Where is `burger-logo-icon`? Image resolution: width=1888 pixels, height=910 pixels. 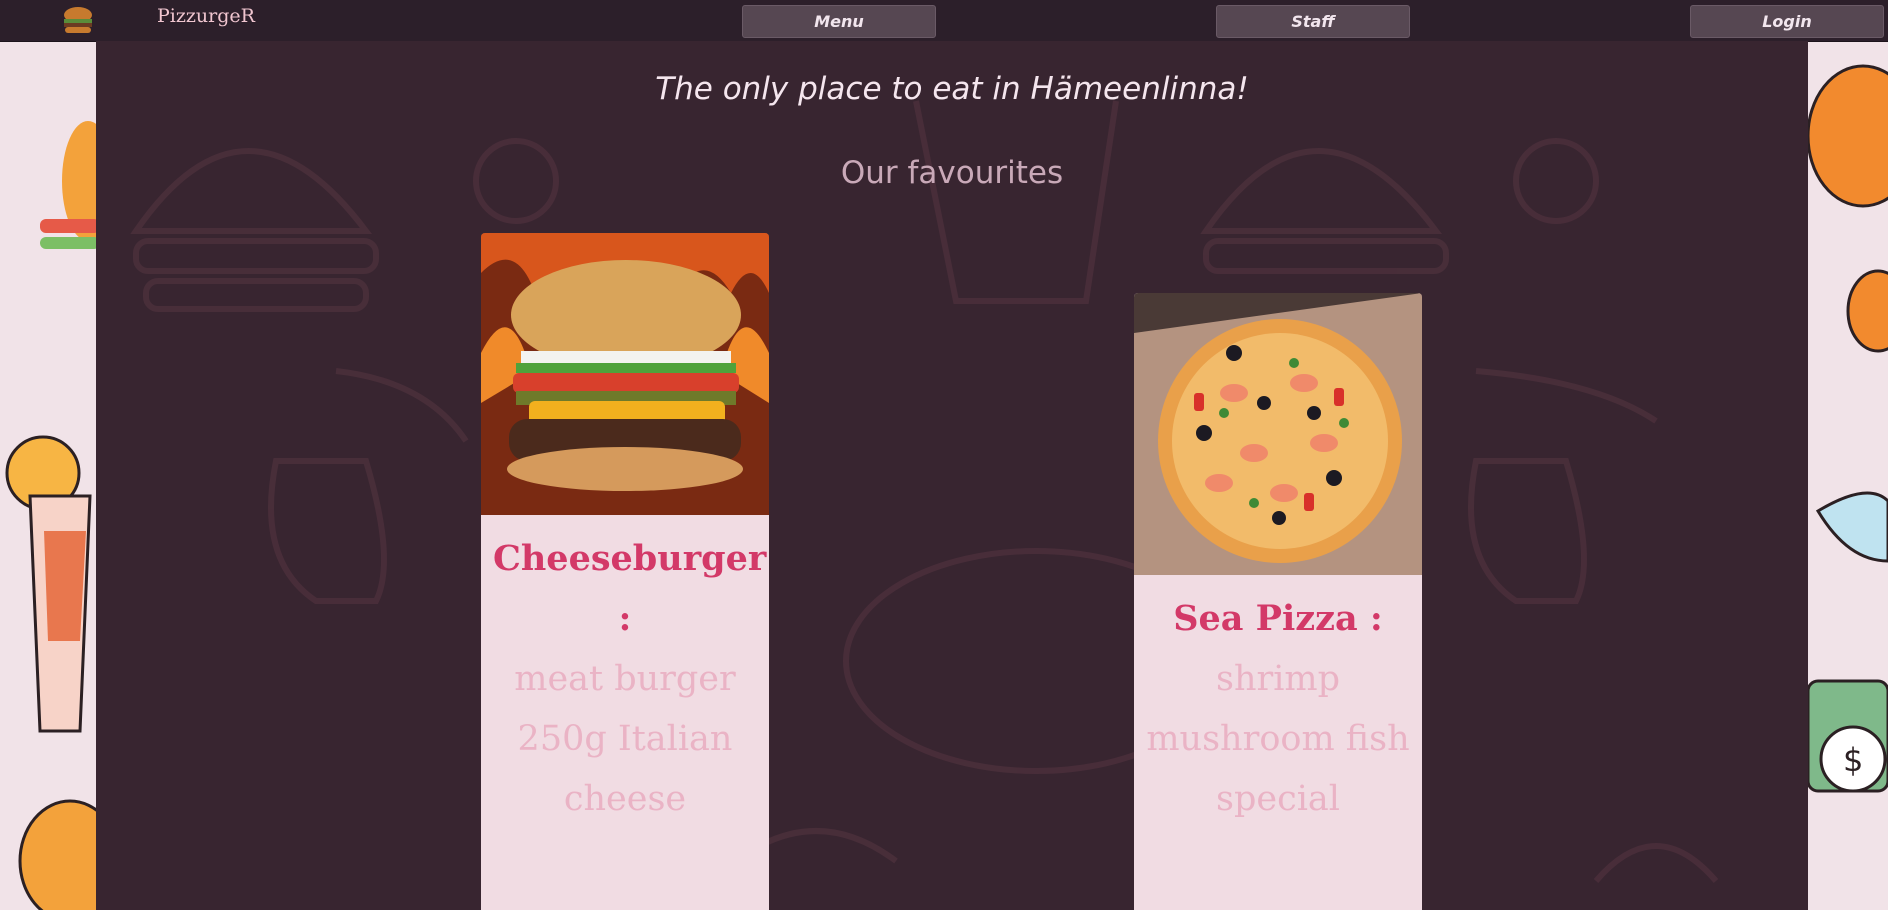
burger-logo-icon is located at coordinates (78, 20).